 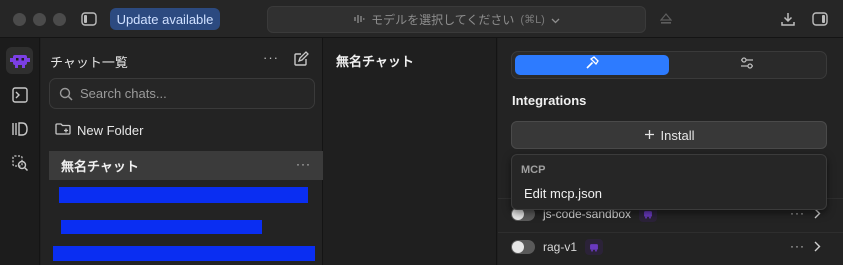 I want to click on search-field, so click(x=182, y=93).